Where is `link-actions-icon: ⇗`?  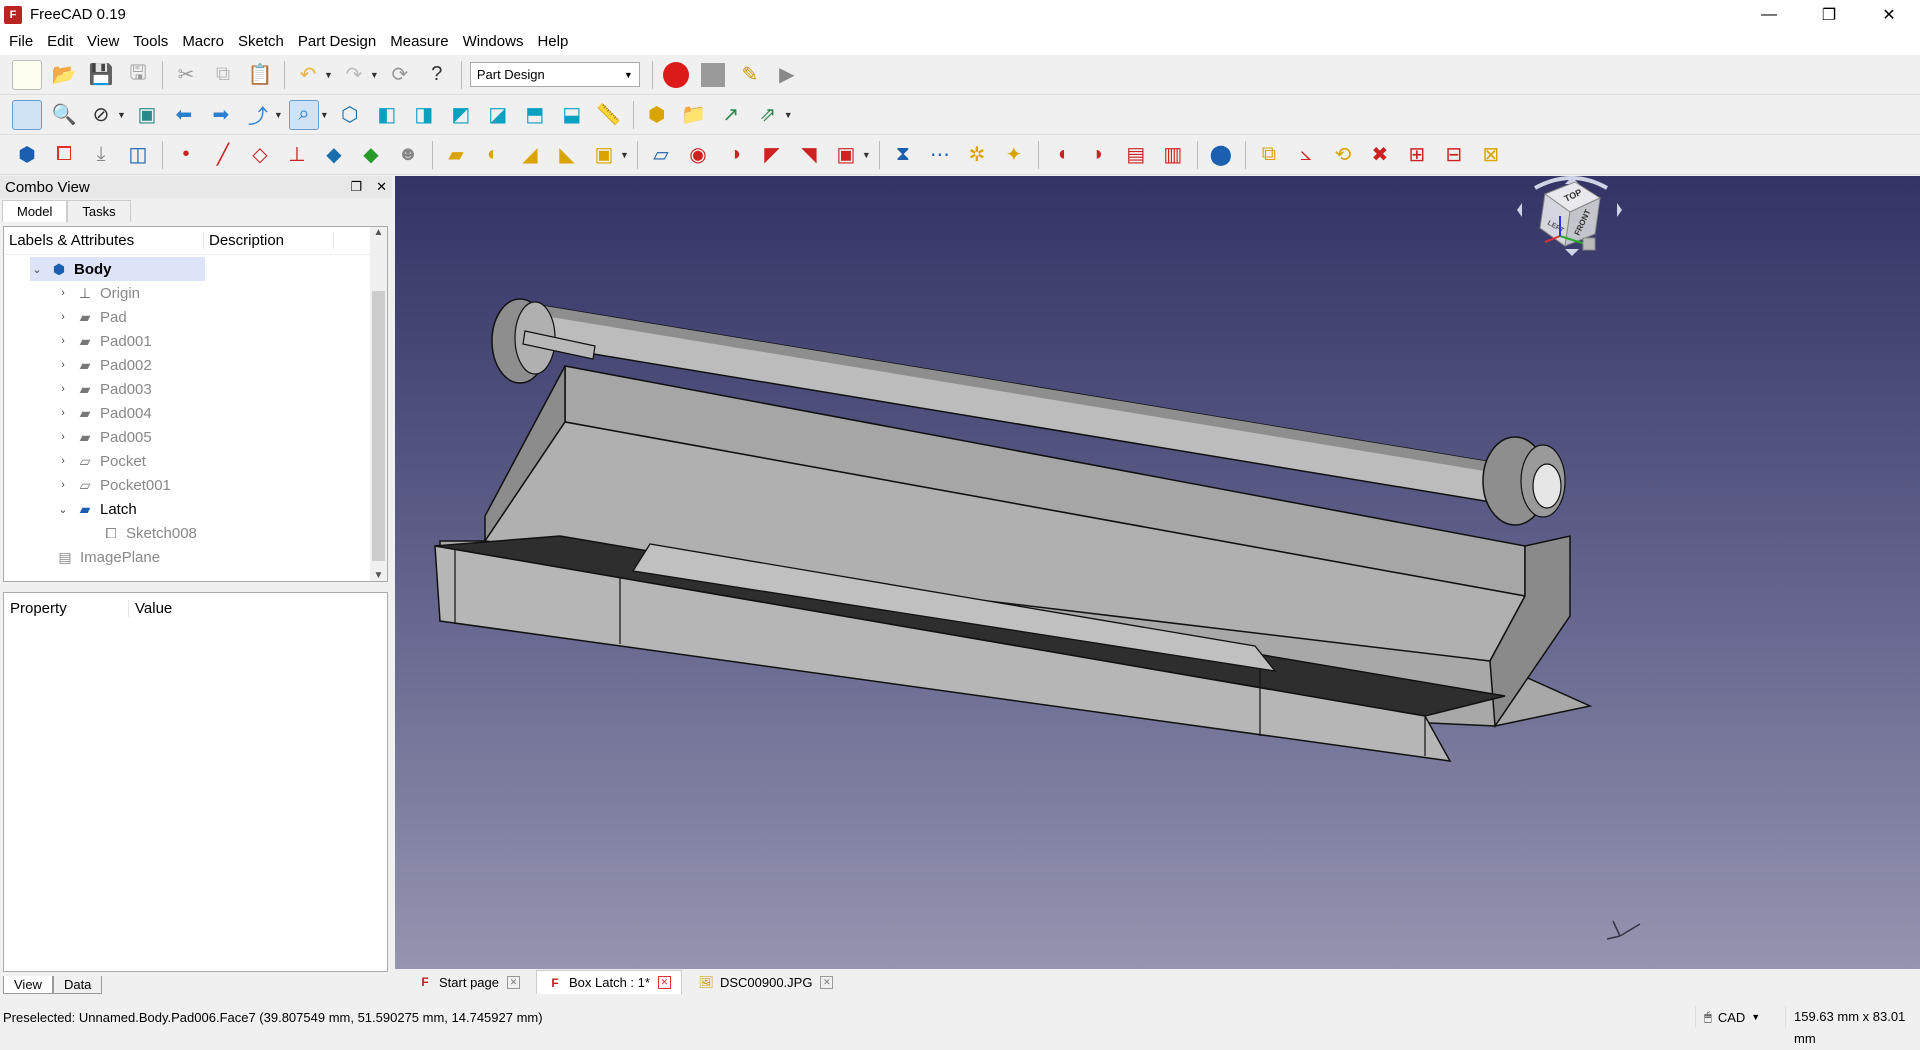 link-actions-icon: ⇗ is located at coordinates (768, 115).